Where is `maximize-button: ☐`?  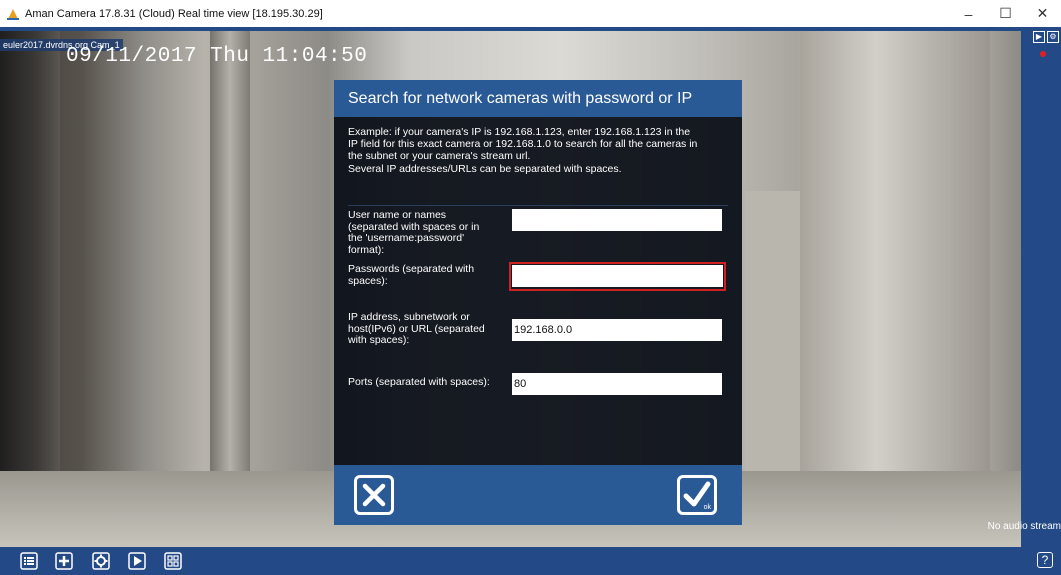
maximize-button: ☐ is located at coordinates (1005, 13).